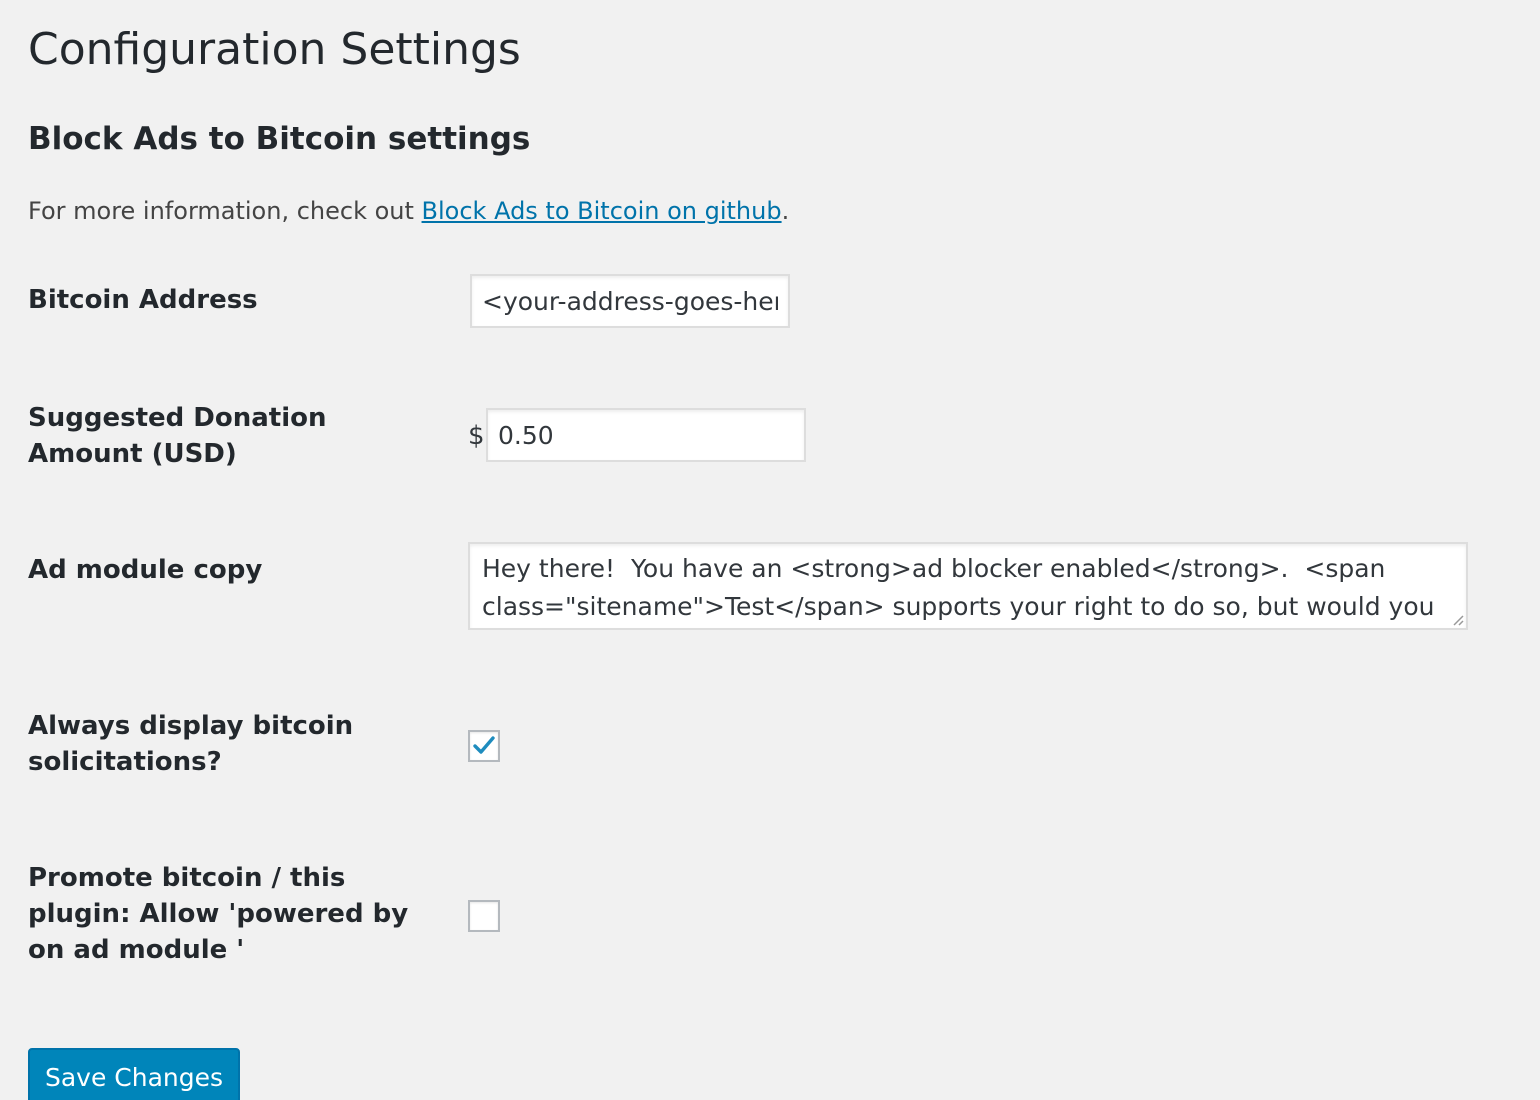 The height and width of the screenshot is (1100, 1540). Describe the element at coordinates (630, 301) in the screenshot. I see `bitcoin-address-input` at that location.